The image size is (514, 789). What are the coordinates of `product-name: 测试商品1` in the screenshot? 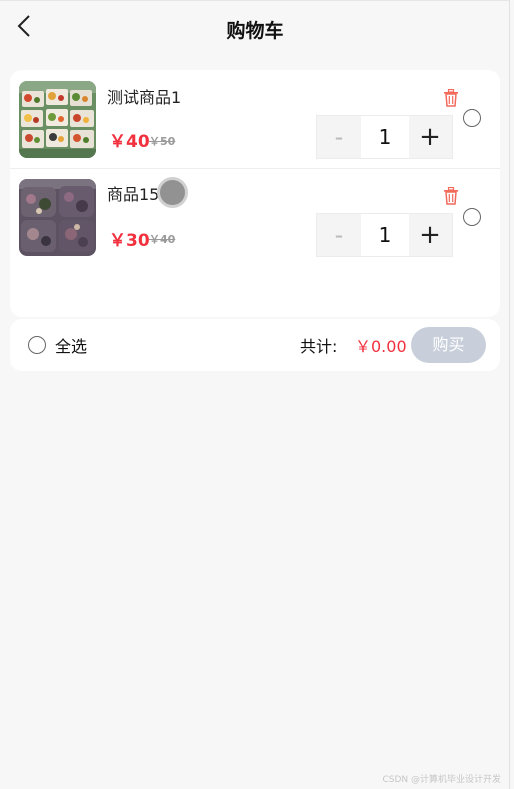 It's located at (144, 96).